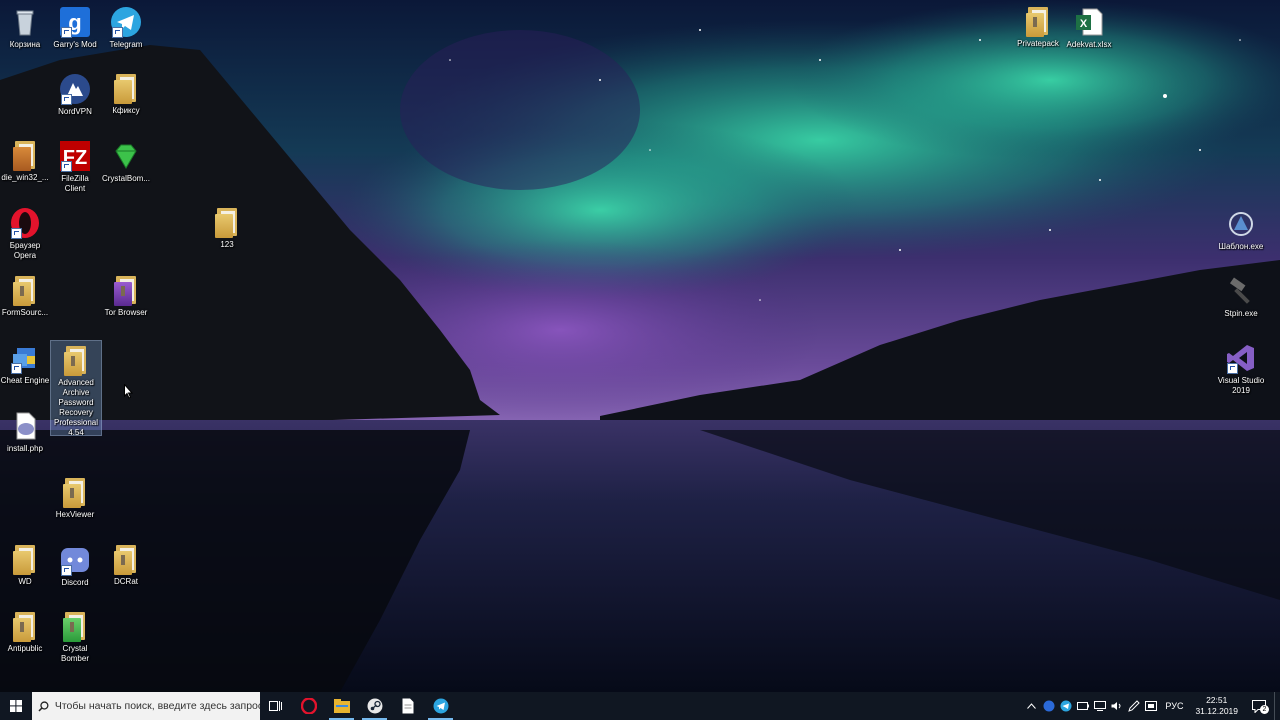 Image resolution: width=1280 pixels, height=720 pixels. I want to click on garrys-mod-icon: g, so click(75, 22).